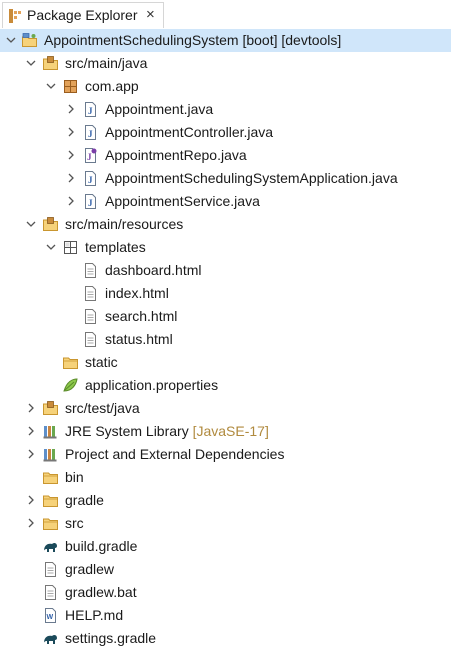 Image resolution: width=451 pixels, height=652 pixels. I want to click on tree-item-gradlew: gradlew, so click(225, 569).